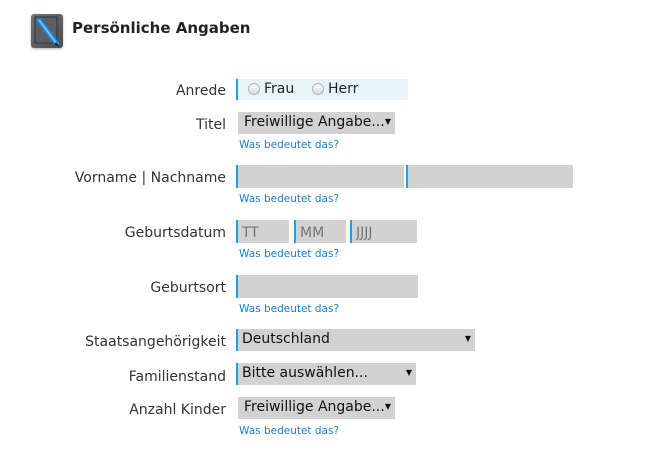  I want to click on staatsangehoerigkeit-select-value: Deutschland, so click(286, 339).